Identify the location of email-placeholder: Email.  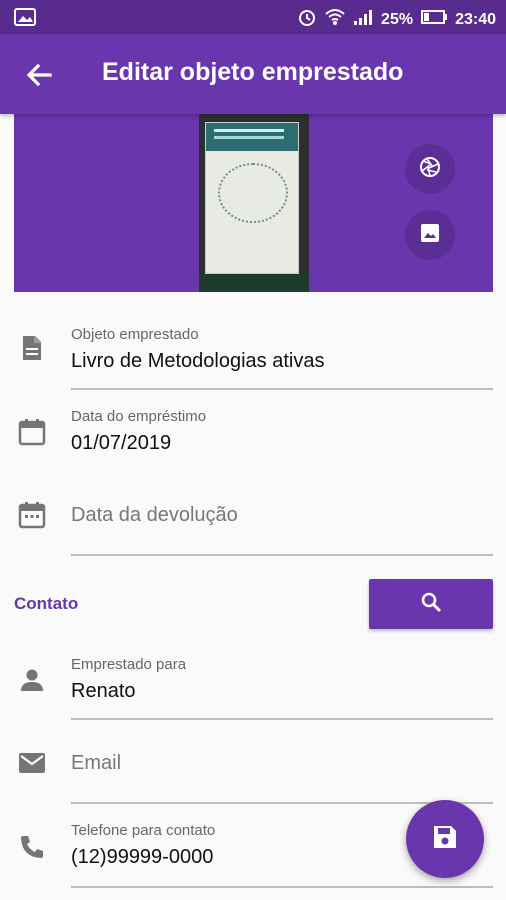
(96, 763).